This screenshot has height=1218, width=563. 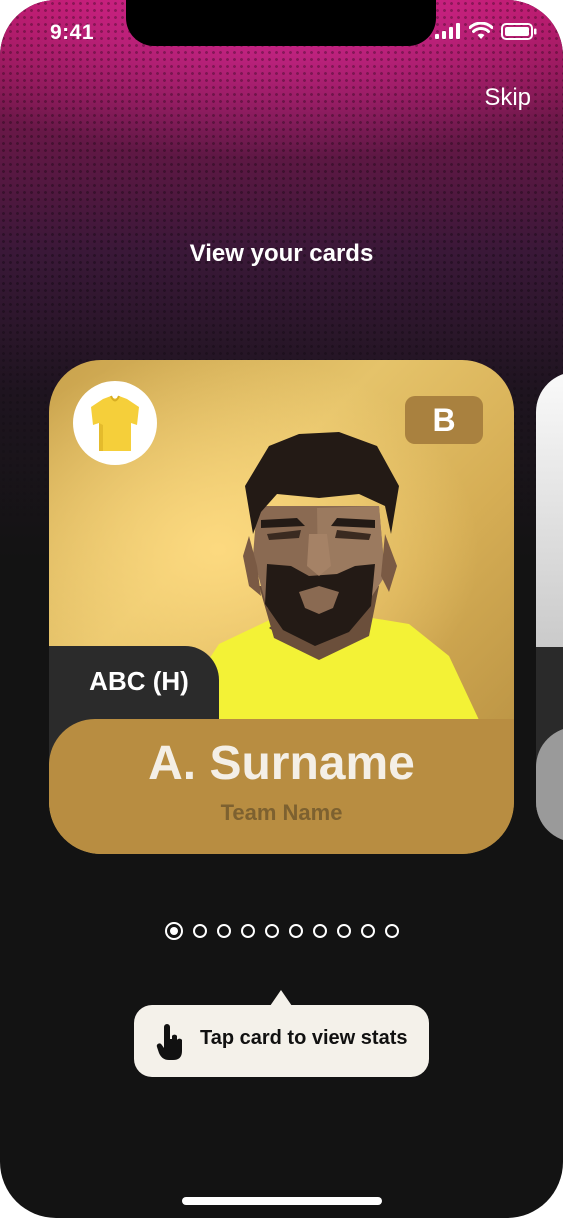 I want to click on player-name: A. Surname, so click(x=281, y=763).